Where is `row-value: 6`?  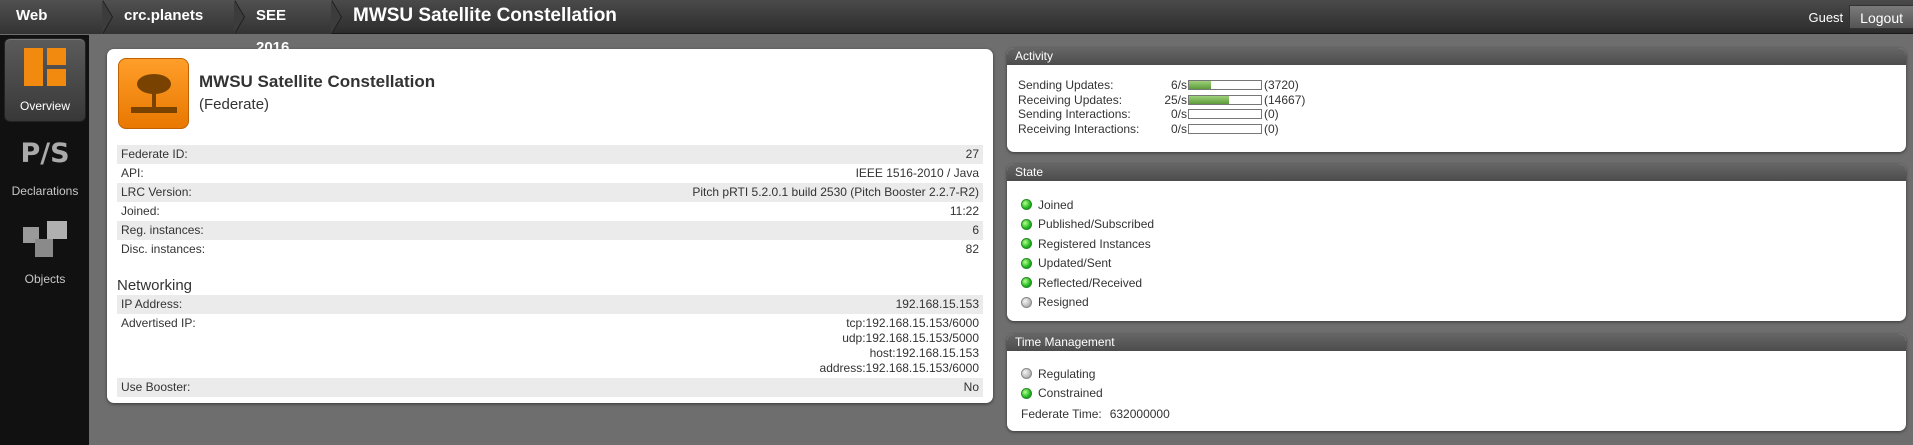
row-value: 6 is located at coordinates (975, 230).